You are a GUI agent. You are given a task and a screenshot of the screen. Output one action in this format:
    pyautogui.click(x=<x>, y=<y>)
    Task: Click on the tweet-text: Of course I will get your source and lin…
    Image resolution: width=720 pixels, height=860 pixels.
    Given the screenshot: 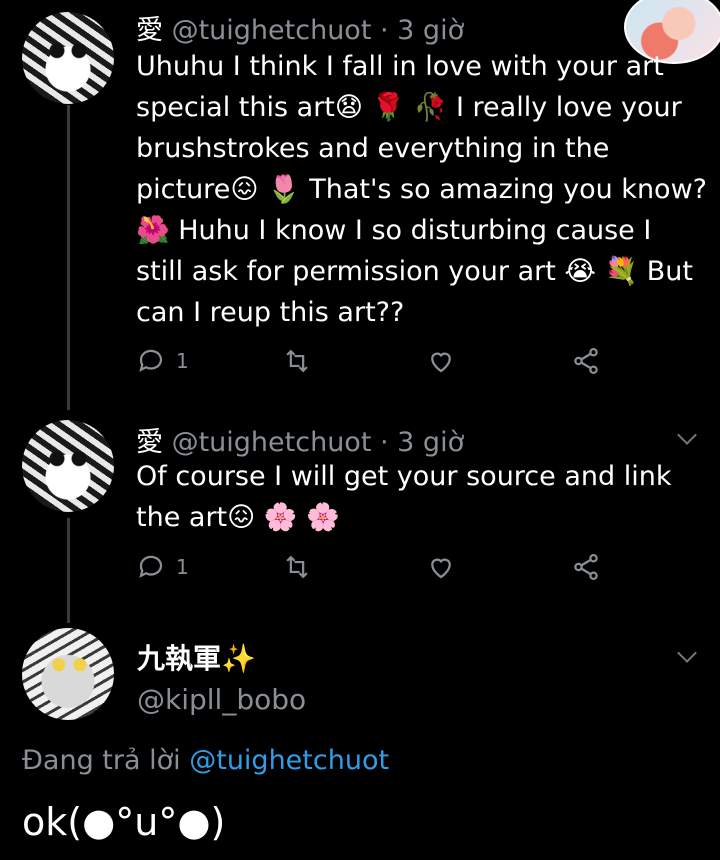 What is the action you would take?
    pyautogui.click(x=423, y=497)
    